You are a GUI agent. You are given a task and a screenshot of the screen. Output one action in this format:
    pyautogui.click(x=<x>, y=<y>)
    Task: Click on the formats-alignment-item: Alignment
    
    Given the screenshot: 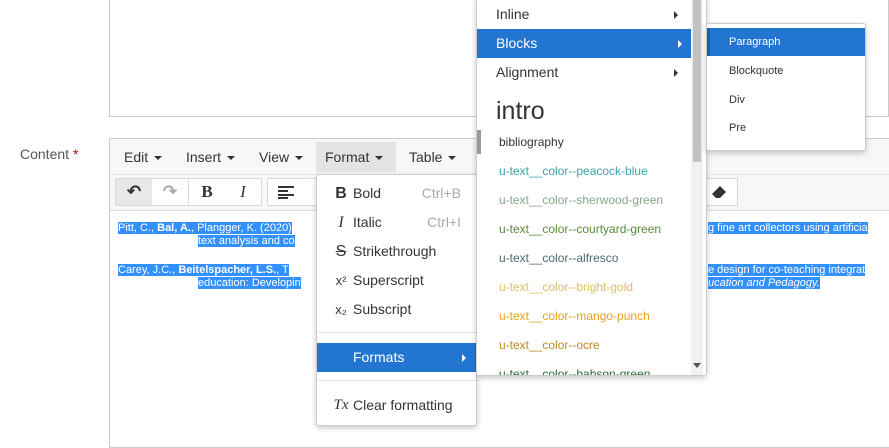 What is the action you would take?
    pyautogui.click(x=591, y=72)
    